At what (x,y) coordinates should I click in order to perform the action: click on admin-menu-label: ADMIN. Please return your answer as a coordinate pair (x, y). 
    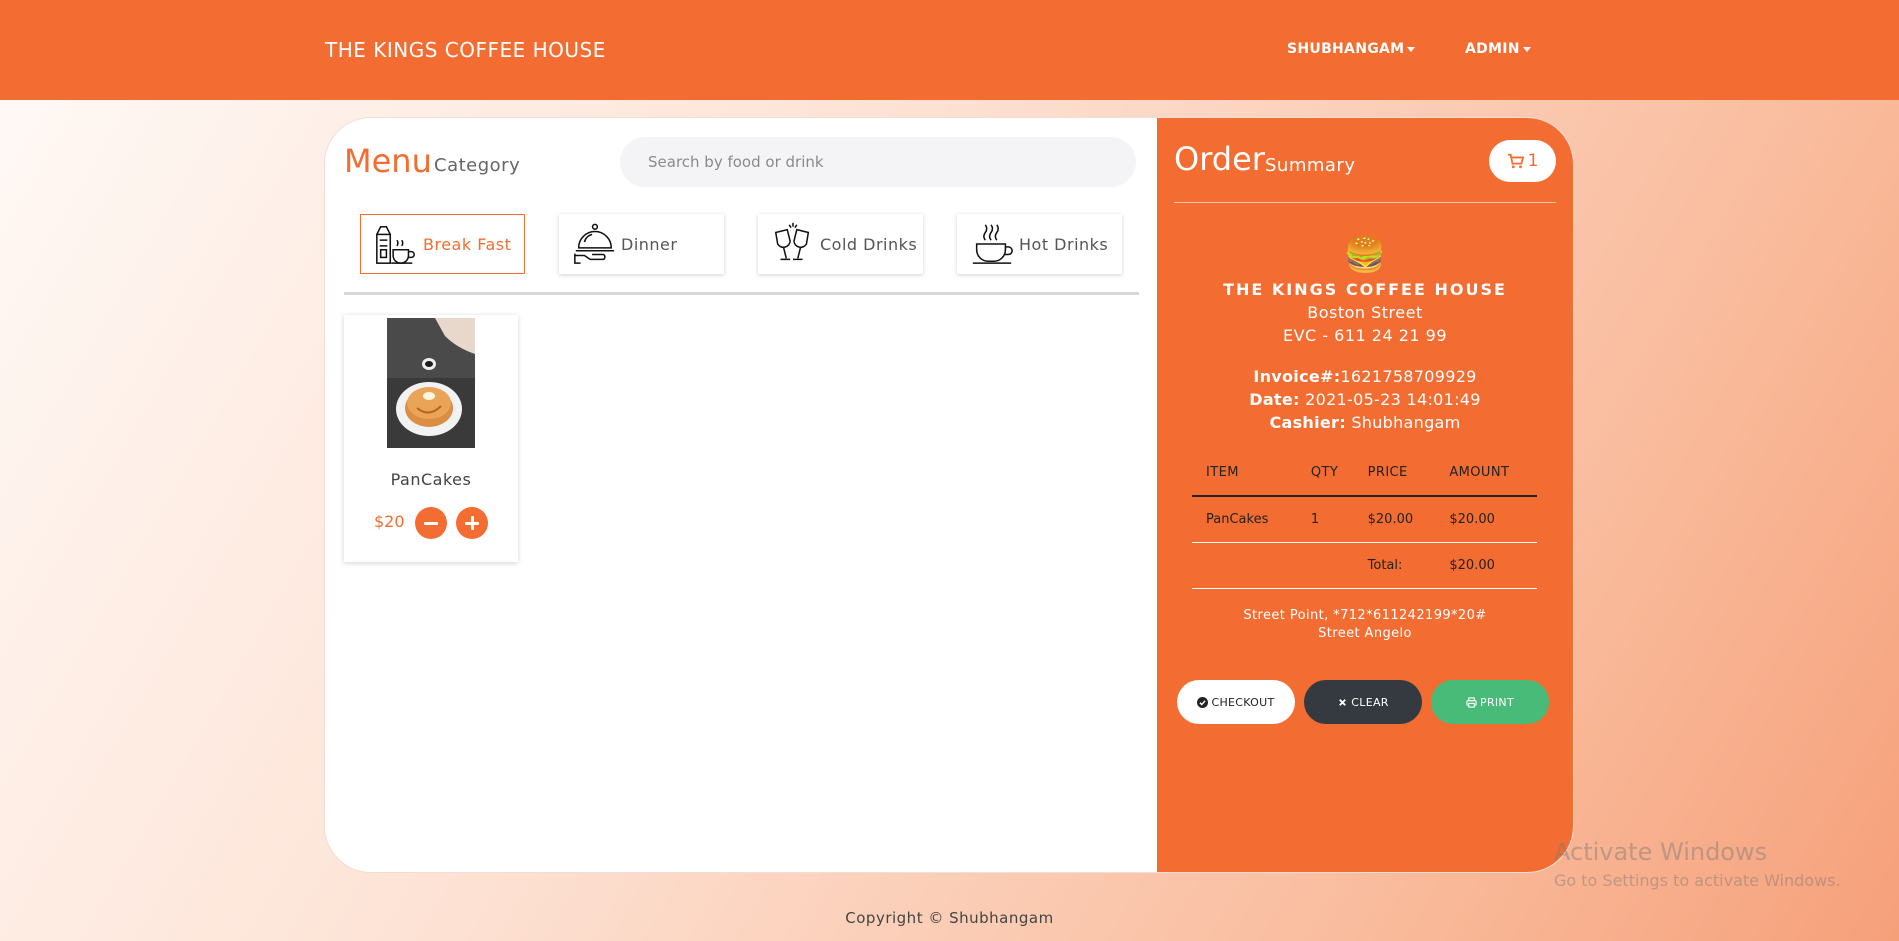
    Looking at the image, I should click on (1492, 49).